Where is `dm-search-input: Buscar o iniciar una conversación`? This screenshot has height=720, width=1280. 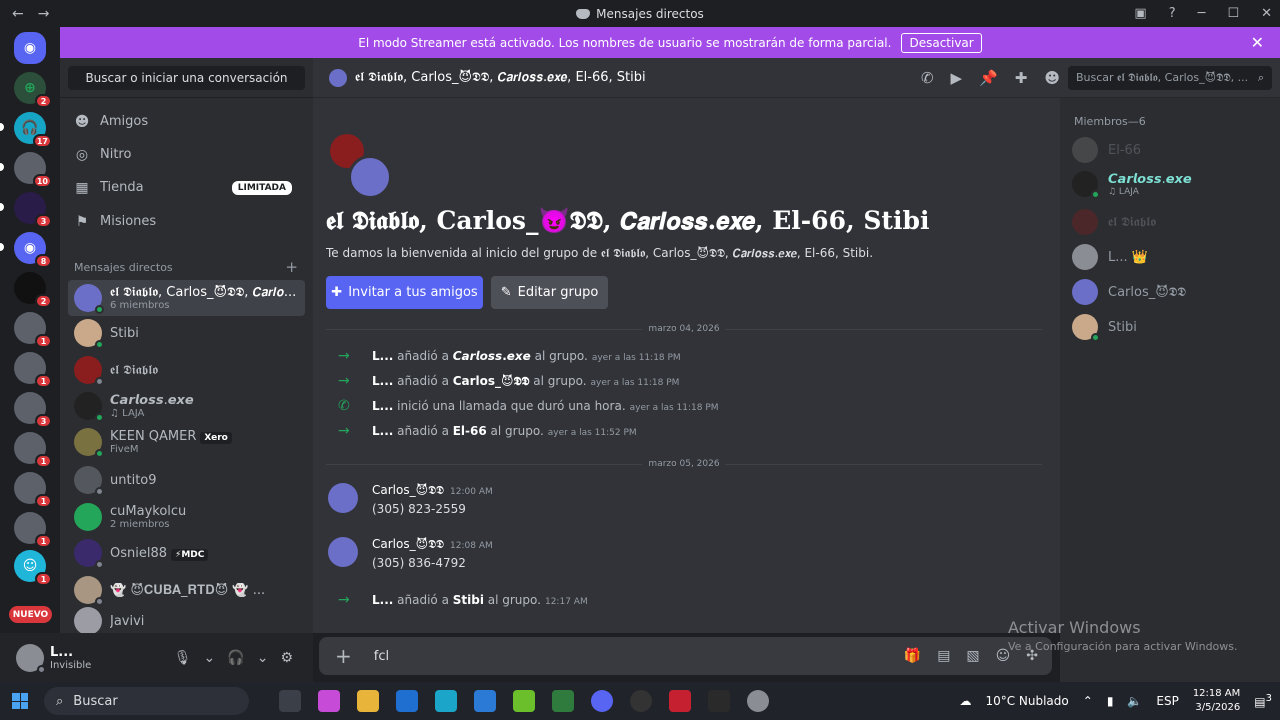
dm-search-input: Buscar o iniciar una conversación is located at coordinates (186, 78).